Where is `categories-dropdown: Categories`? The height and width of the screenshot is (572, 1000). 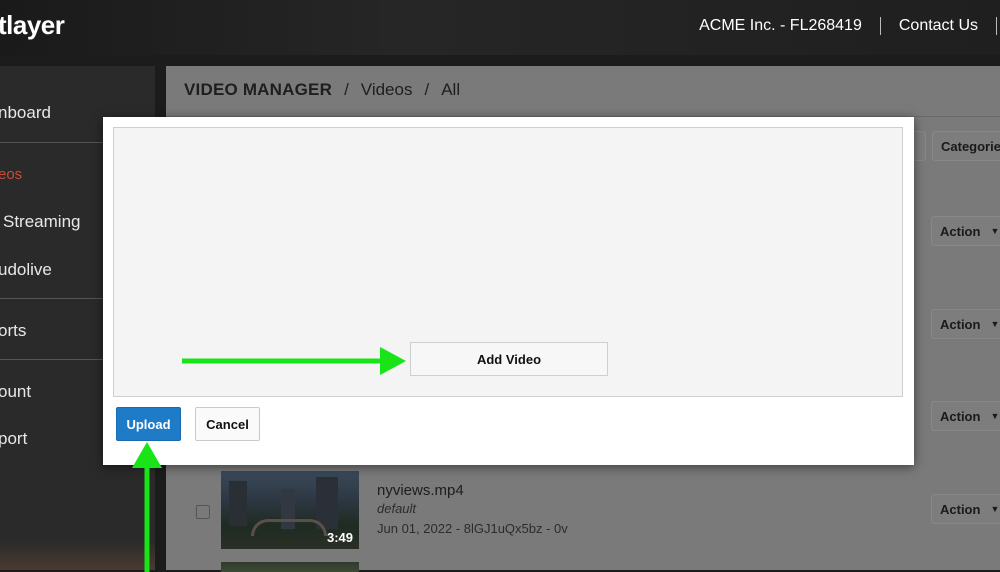 categories-dropdown: Categories is located at coordinates (966, 146).